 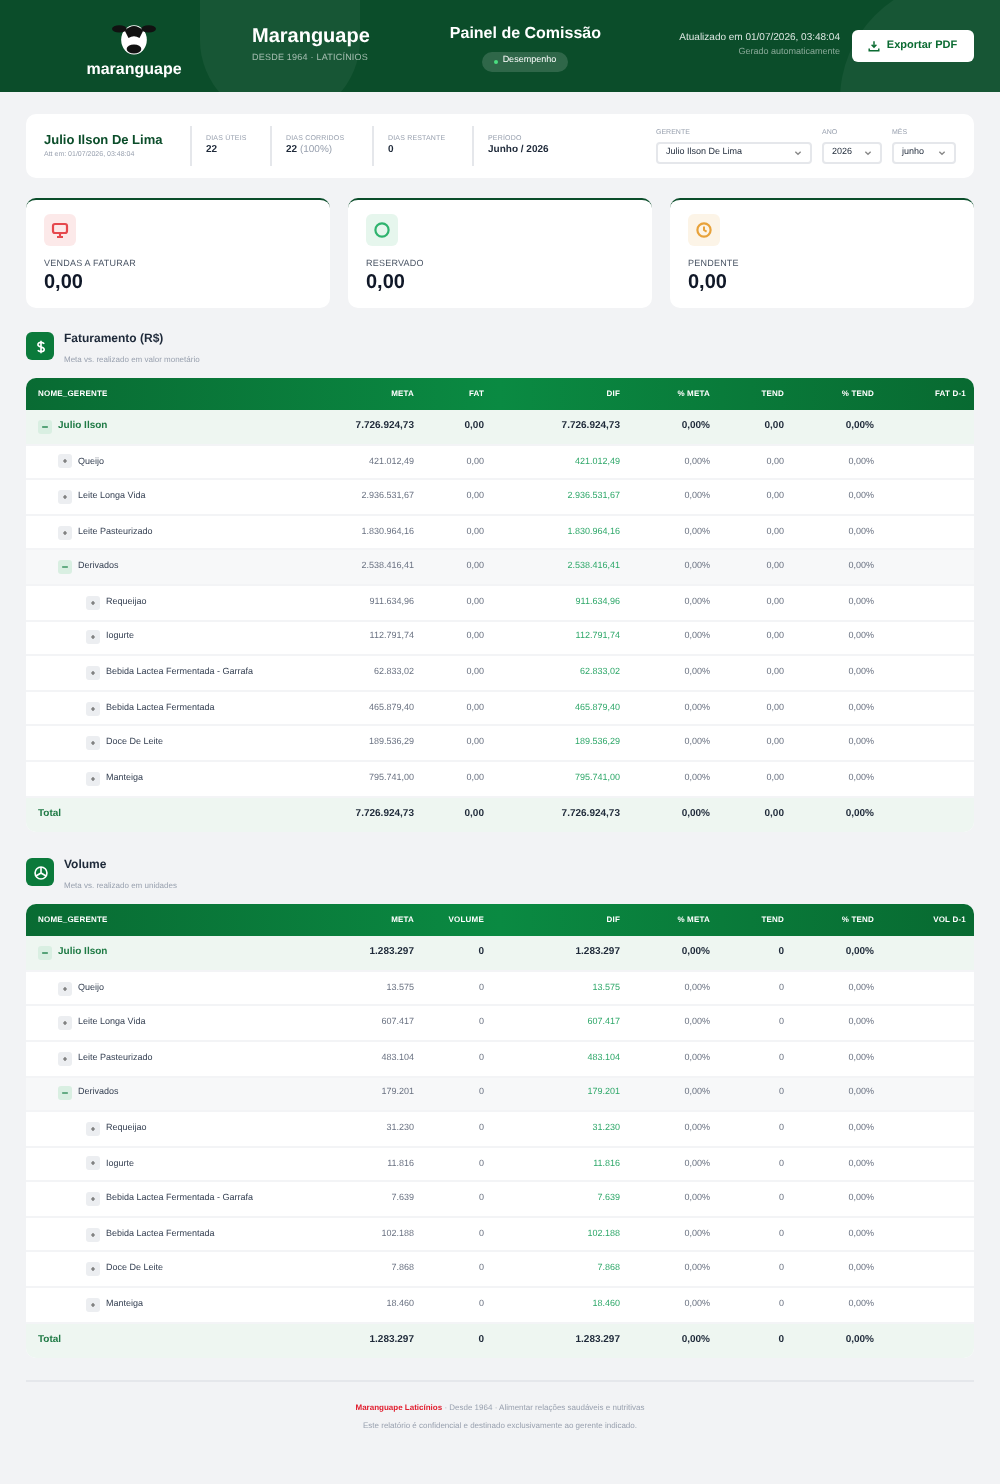 What do you see at coordinates (525, 33) in the screenshot?
I see `panel-title: Painel de Comissão` at bounding box center [525, 33].